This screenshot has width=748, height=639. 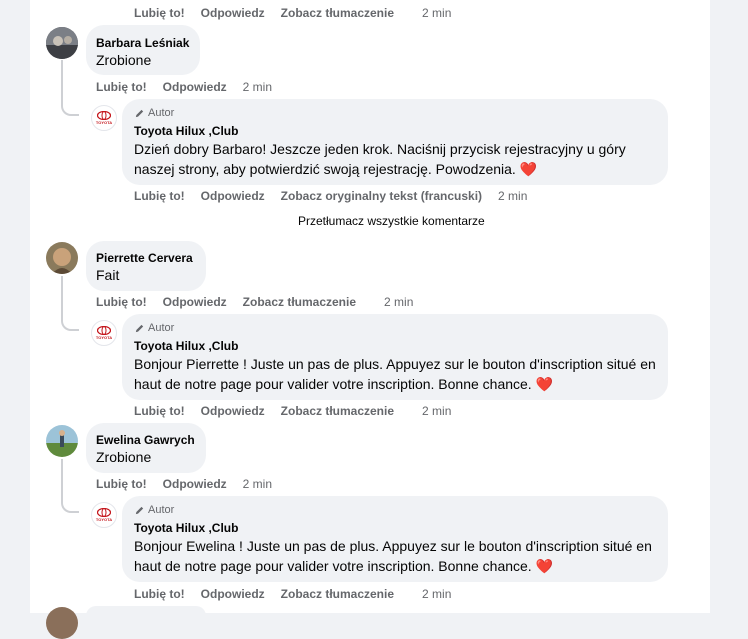 I want to click on translate-all-button: Przetłumacz wszystkie komentarze, so click(x=391, y=221).